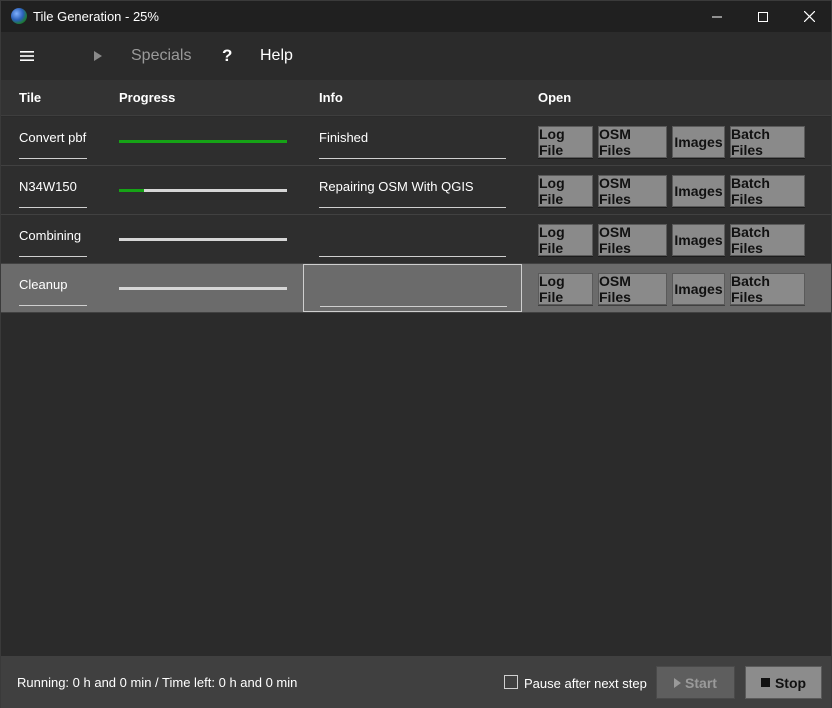  I want to click on minimize-icon, so click(717, 16).